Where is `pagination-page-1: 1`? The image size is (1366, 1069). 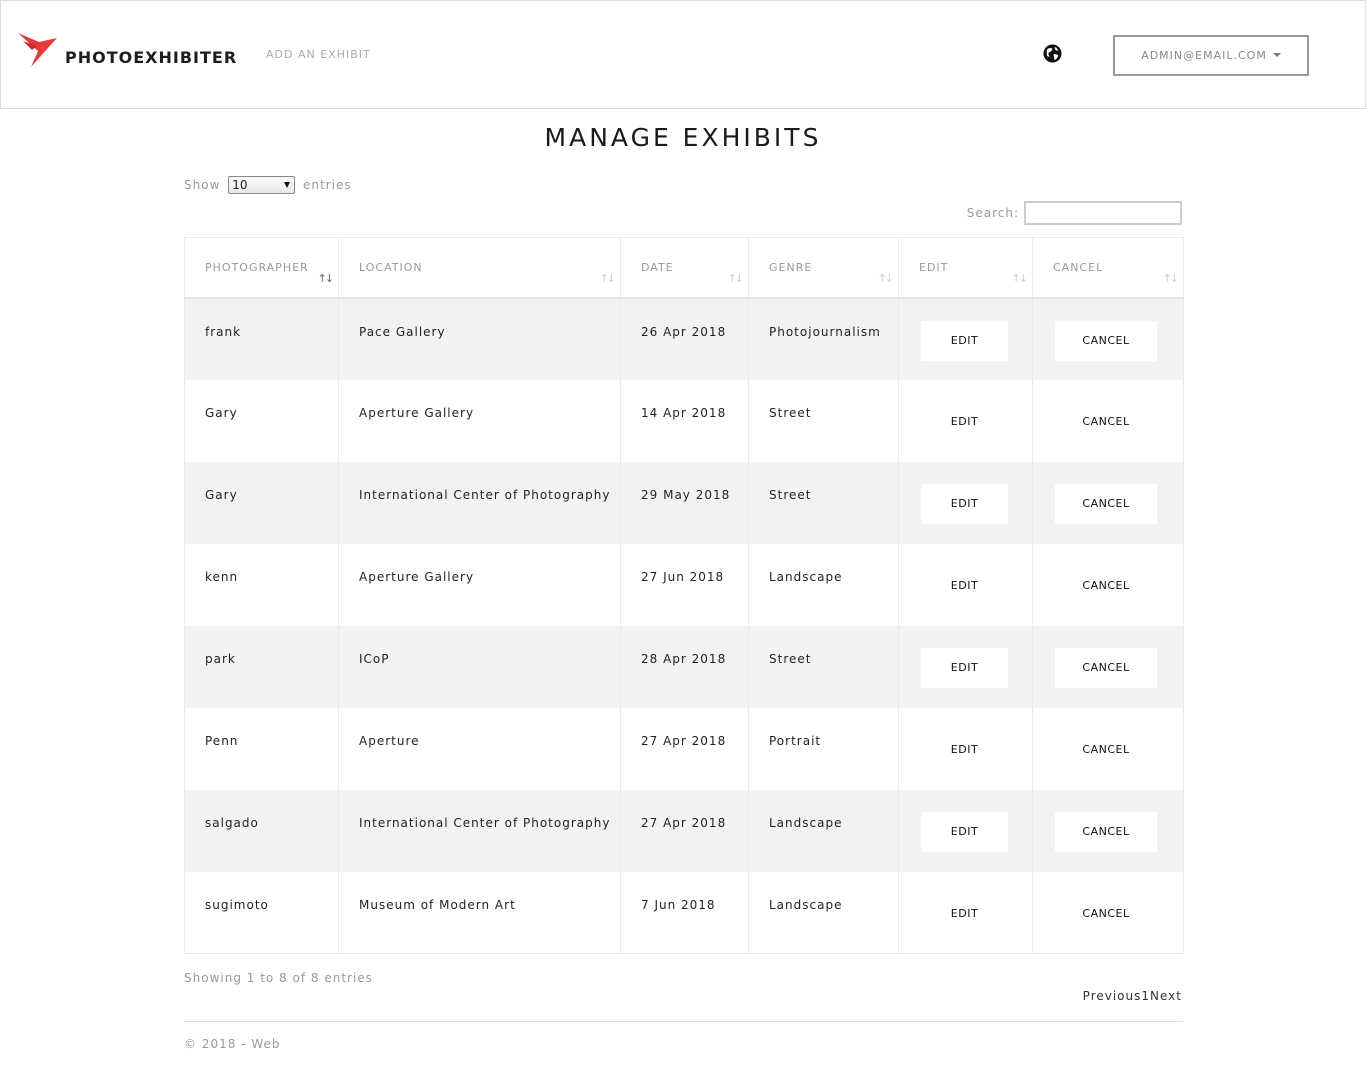
pagination-page-1: 1 is located at coordinates (1145, 996).